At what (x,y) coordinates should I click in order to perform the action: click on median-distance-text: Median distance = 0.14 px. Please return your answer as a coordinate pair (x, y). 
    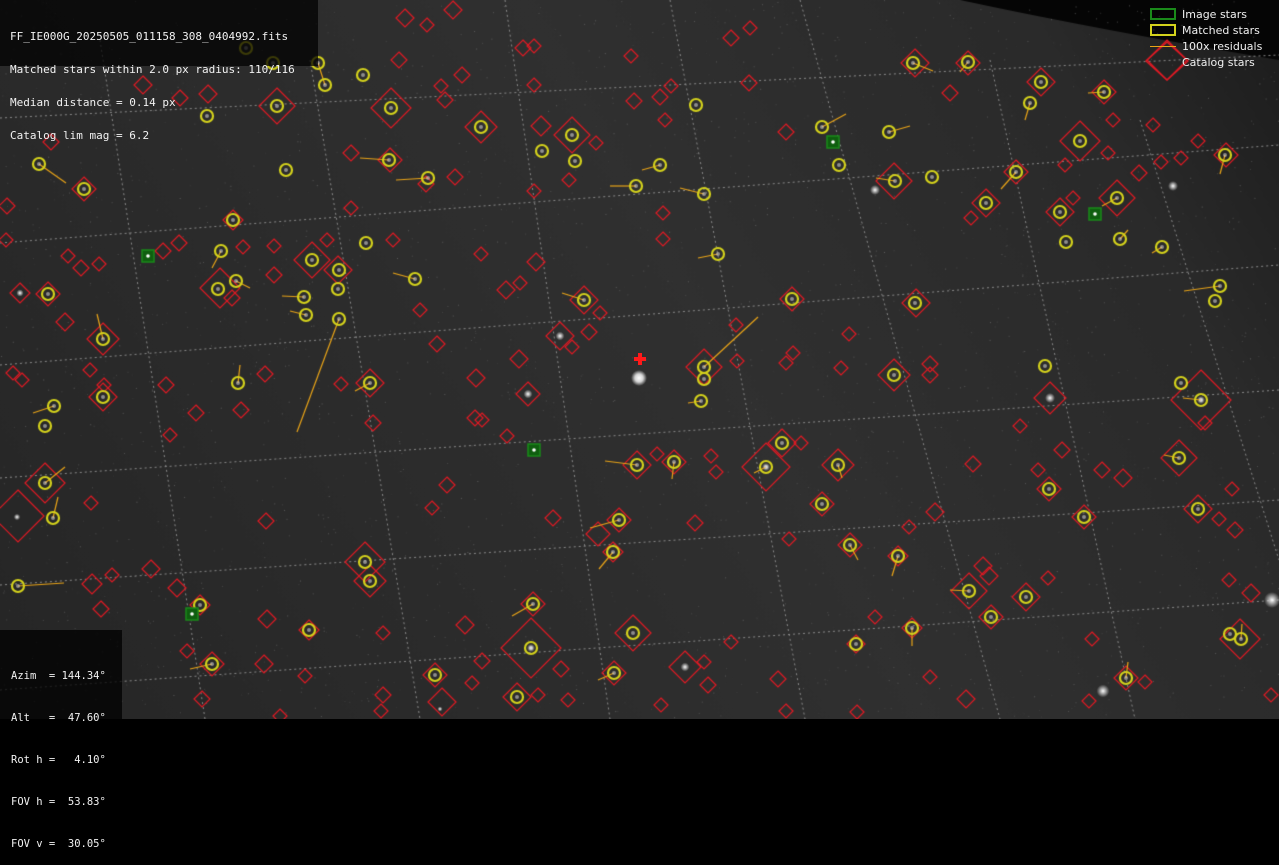
    Looking at the image, I should click on (93, 102).